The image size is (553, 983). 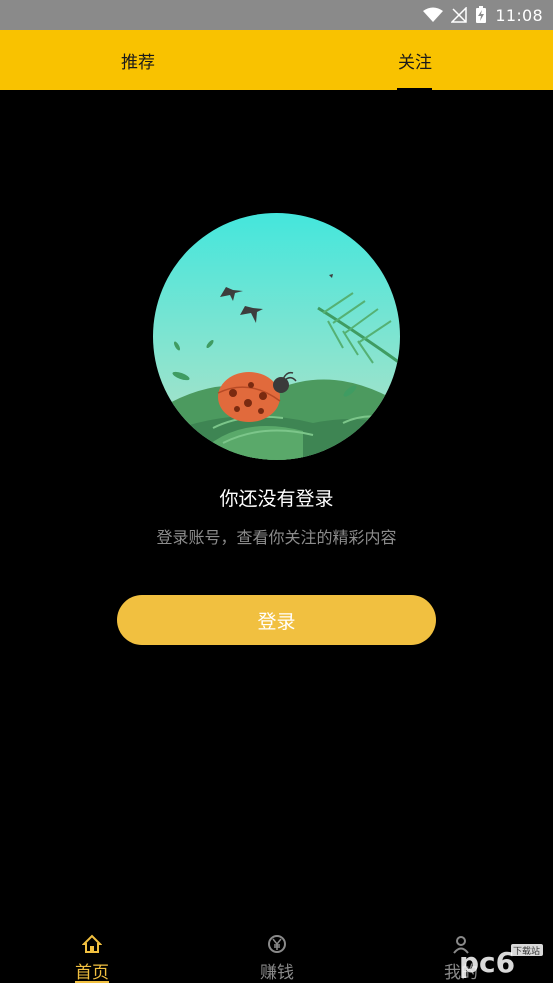 I want to click on nav-item-earn-label: 赚钱, so click(x=277, y=973).